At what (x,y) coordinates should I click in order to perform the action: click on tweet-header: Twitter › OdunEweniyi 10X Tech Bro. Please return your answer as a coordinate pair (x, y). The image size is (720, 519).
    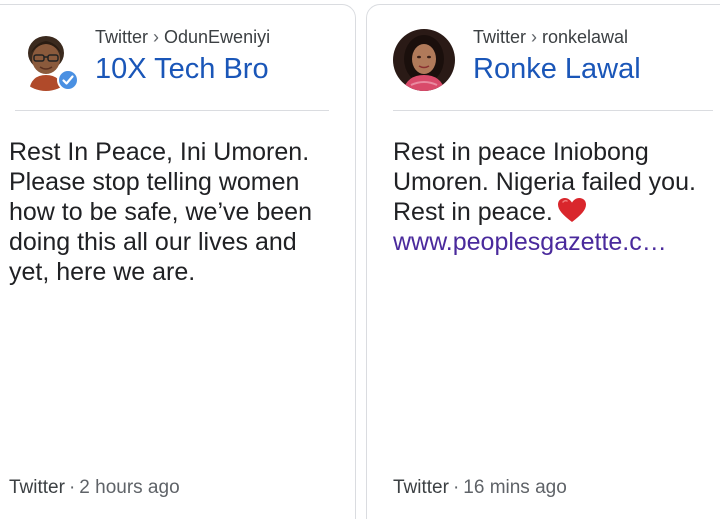
    Looking at the image, I should click on (165, 59).